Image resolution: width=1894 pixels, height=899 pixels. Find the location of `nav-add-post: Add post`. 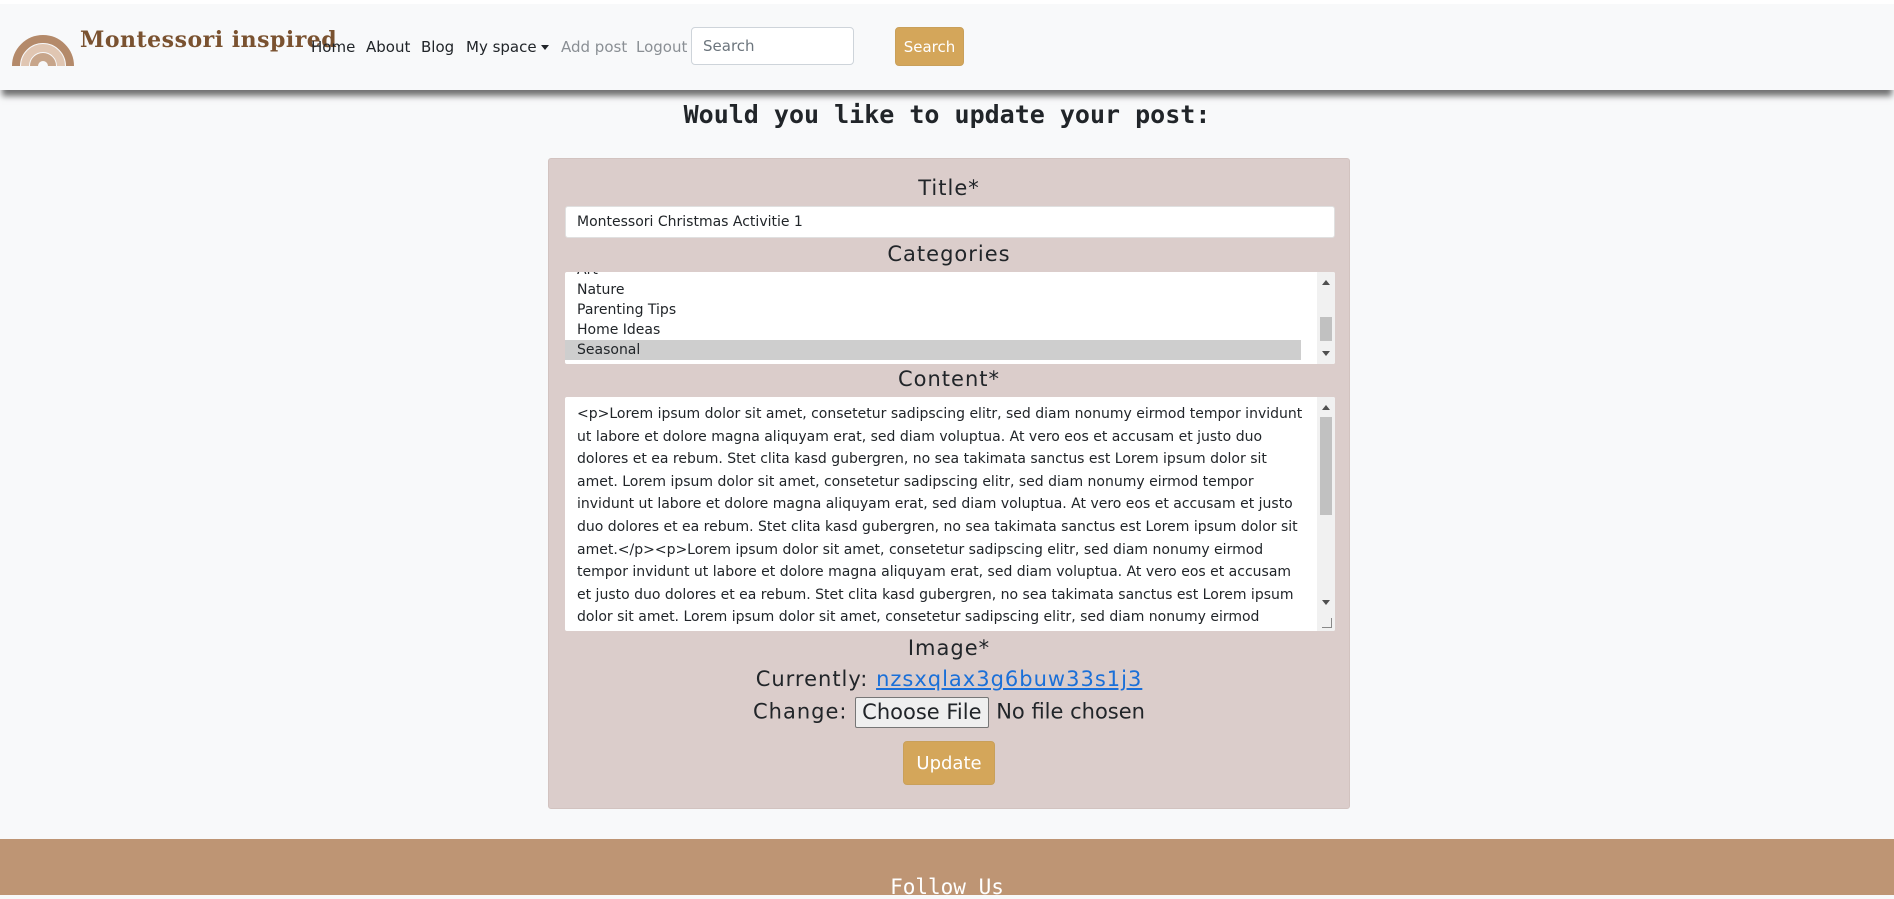

nav-add-post: Add post is located at coordinates (594, 47).